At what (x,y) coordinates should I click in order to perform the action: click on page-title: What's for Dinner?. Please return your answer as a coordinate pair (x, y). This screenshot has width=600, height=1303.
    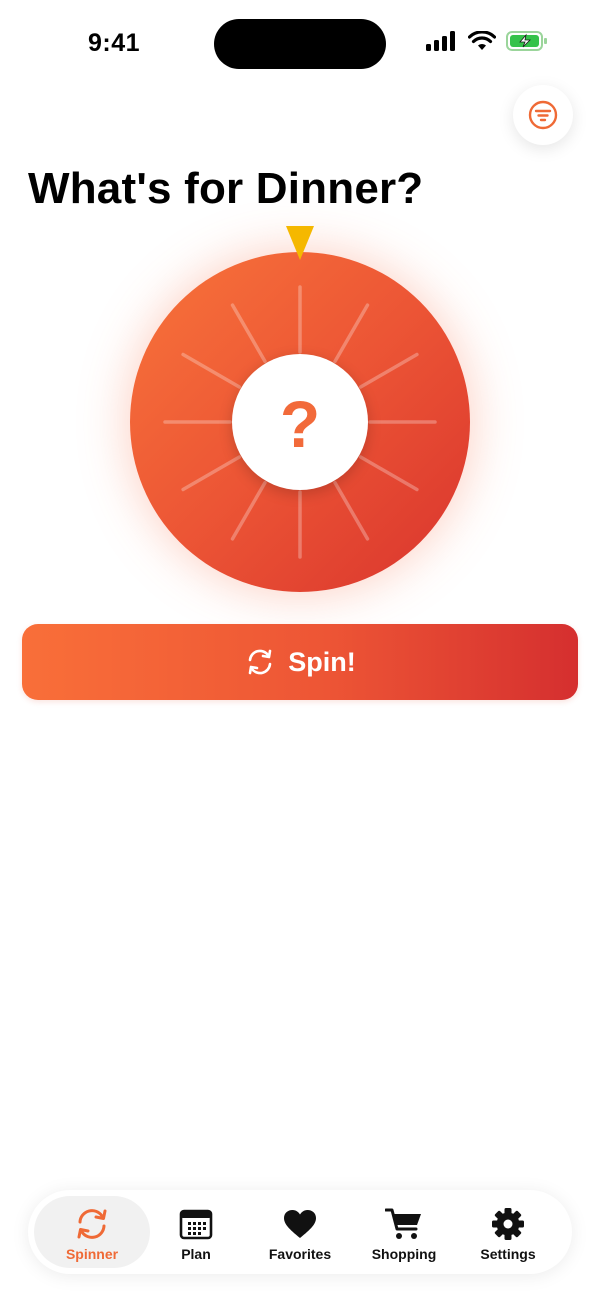
    Looking at the image, I should click on (226, 188).